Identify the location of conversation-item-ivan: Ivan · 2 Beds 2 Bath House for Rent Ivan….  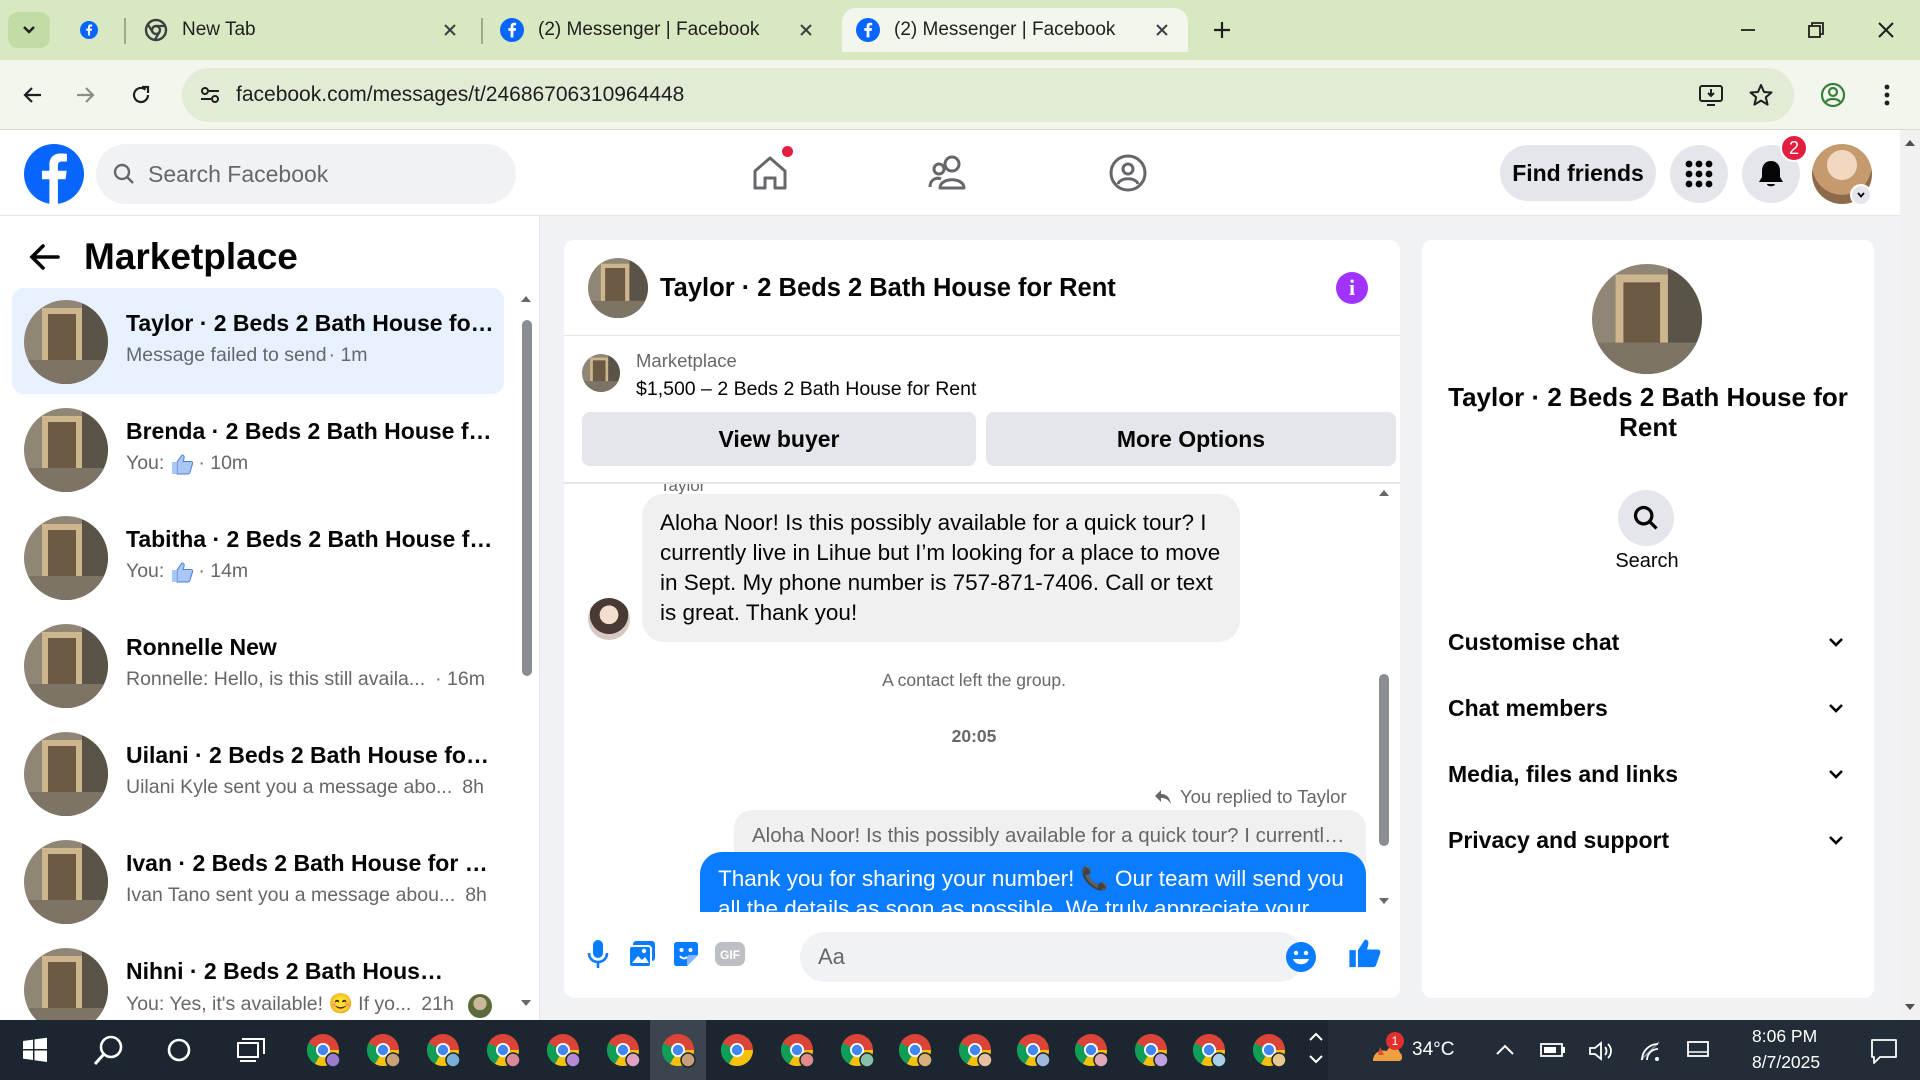
(258, 881).